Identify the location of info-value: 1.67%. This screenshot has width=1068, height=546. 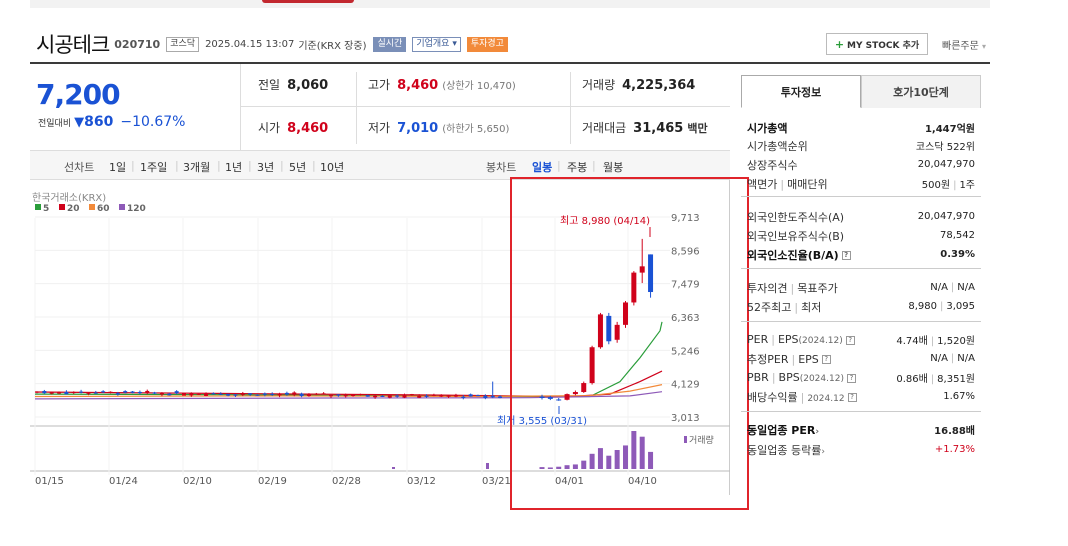
(959, 396).